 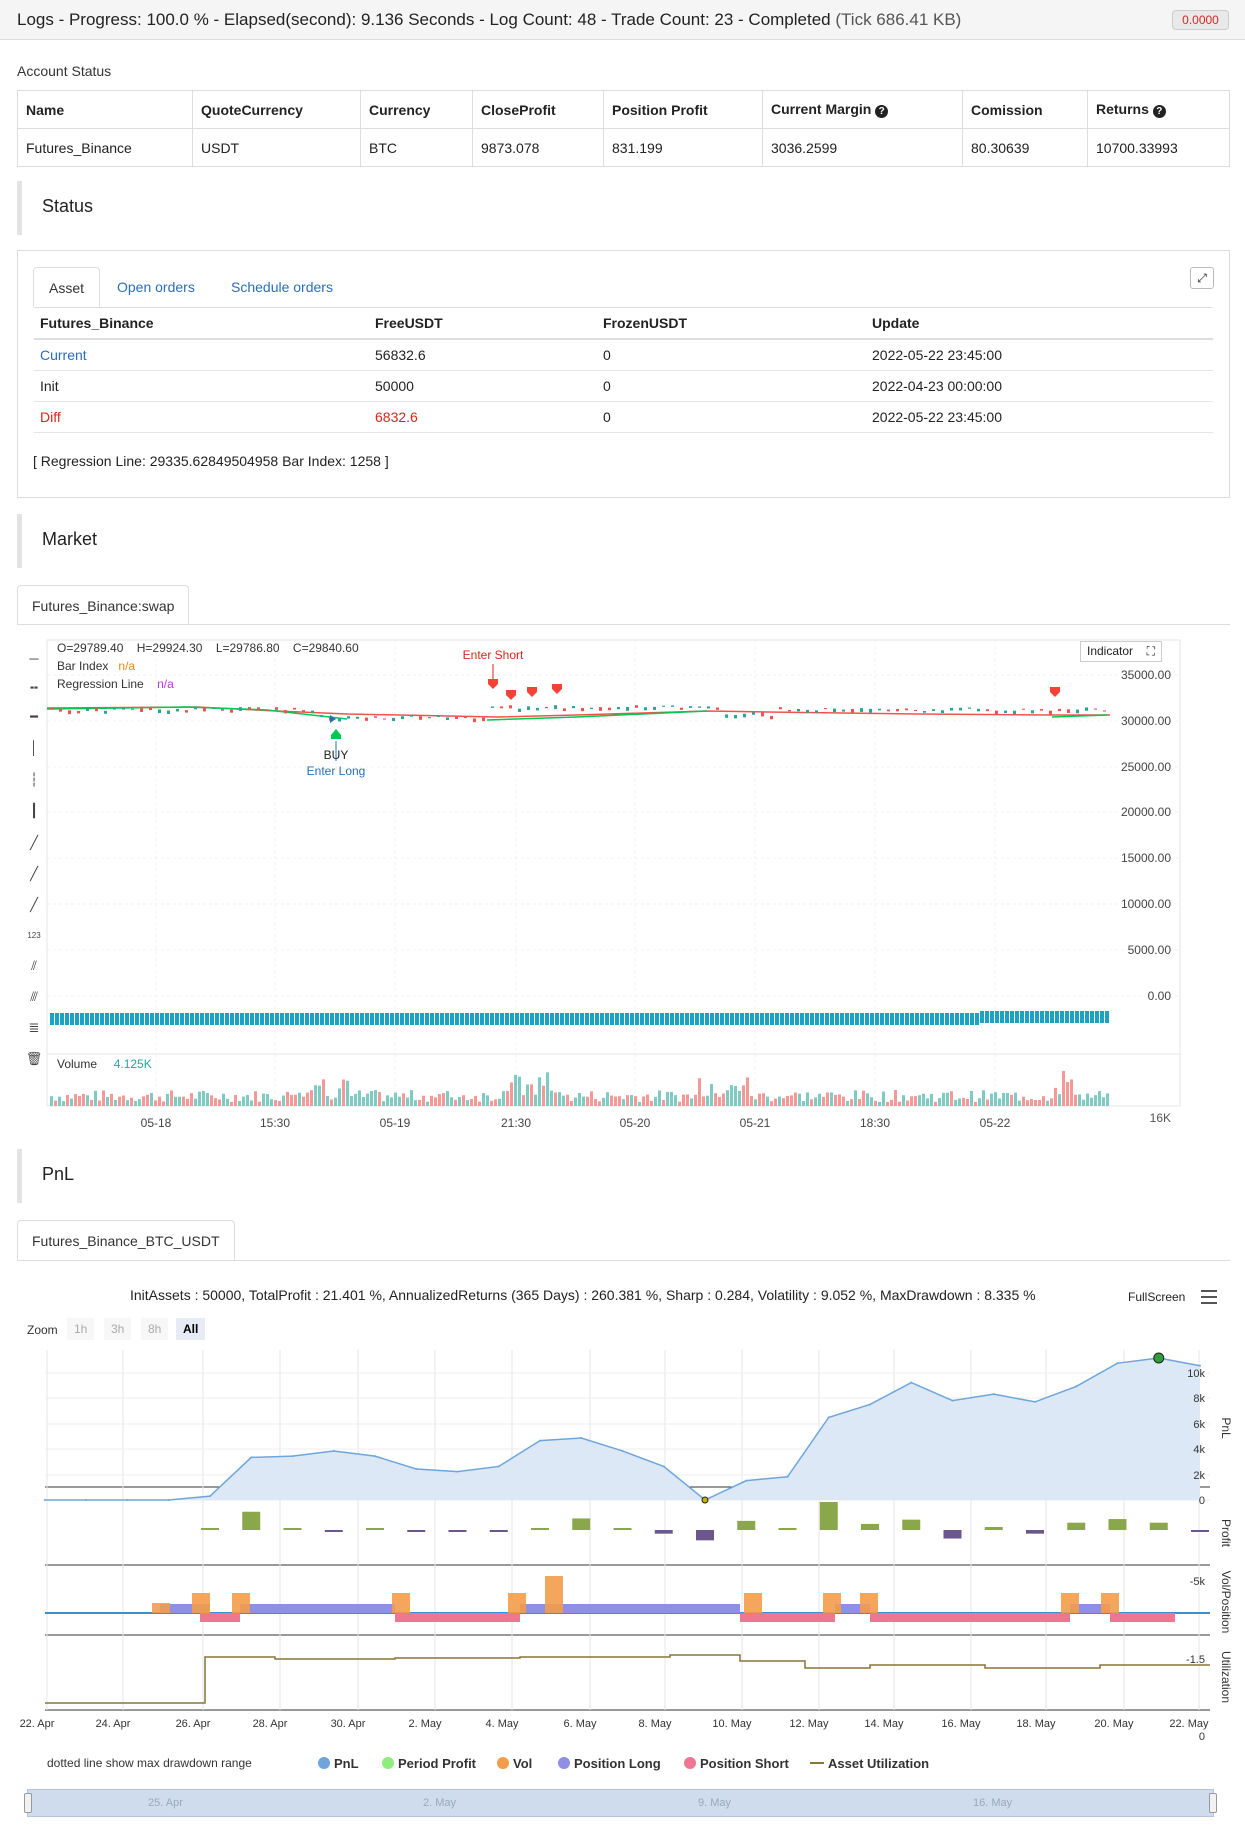 What do you see at coordinates (1121, 651) in the screenshot?
I see `indicator-button: Indicator ⛶` at bounding box center [1121, 651].